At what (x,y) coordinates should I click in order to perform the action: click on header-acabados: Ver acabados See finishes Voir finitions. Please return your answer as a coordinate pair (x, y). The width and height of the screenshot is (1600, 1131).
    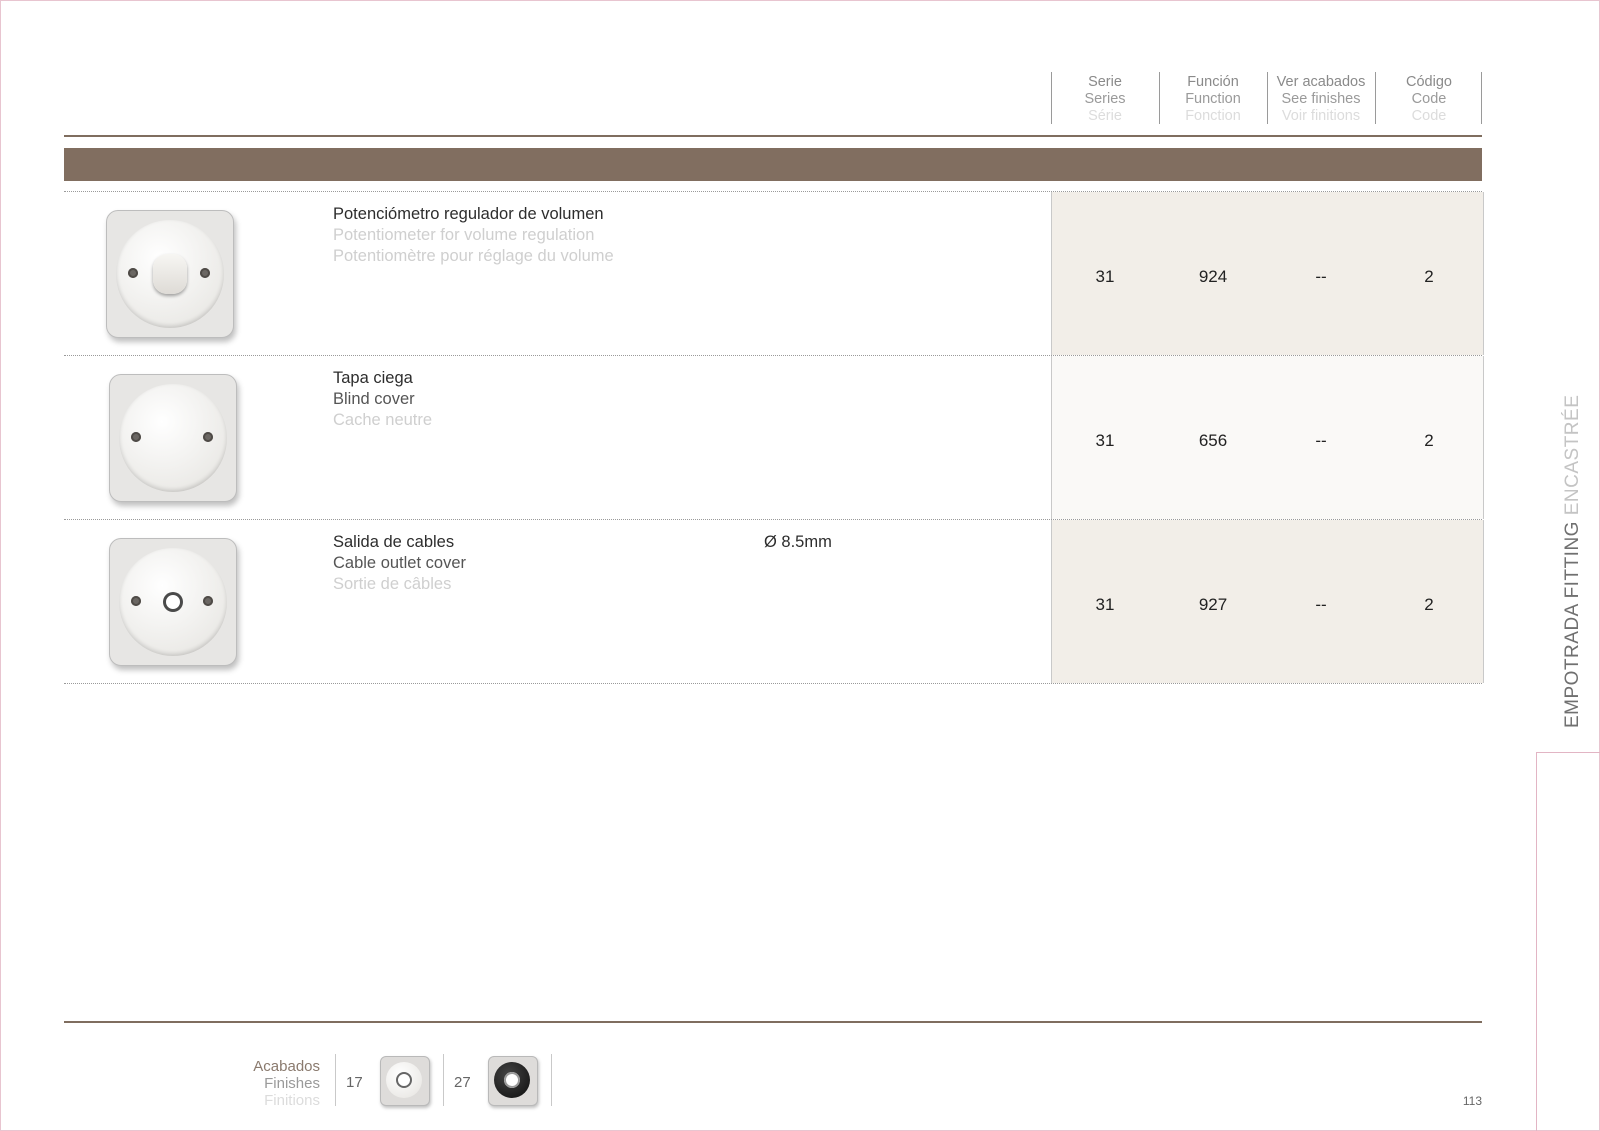
    Looking at the image, I should click on (1321, 99).